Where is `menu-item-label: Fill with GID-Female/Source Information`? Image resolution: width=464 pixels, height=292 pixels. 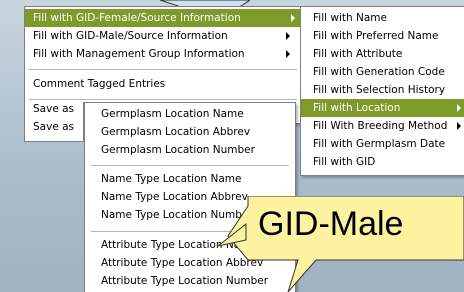
menu-item-label: Fill with GID-Female/Source Information is located at coordinates (137, 18).